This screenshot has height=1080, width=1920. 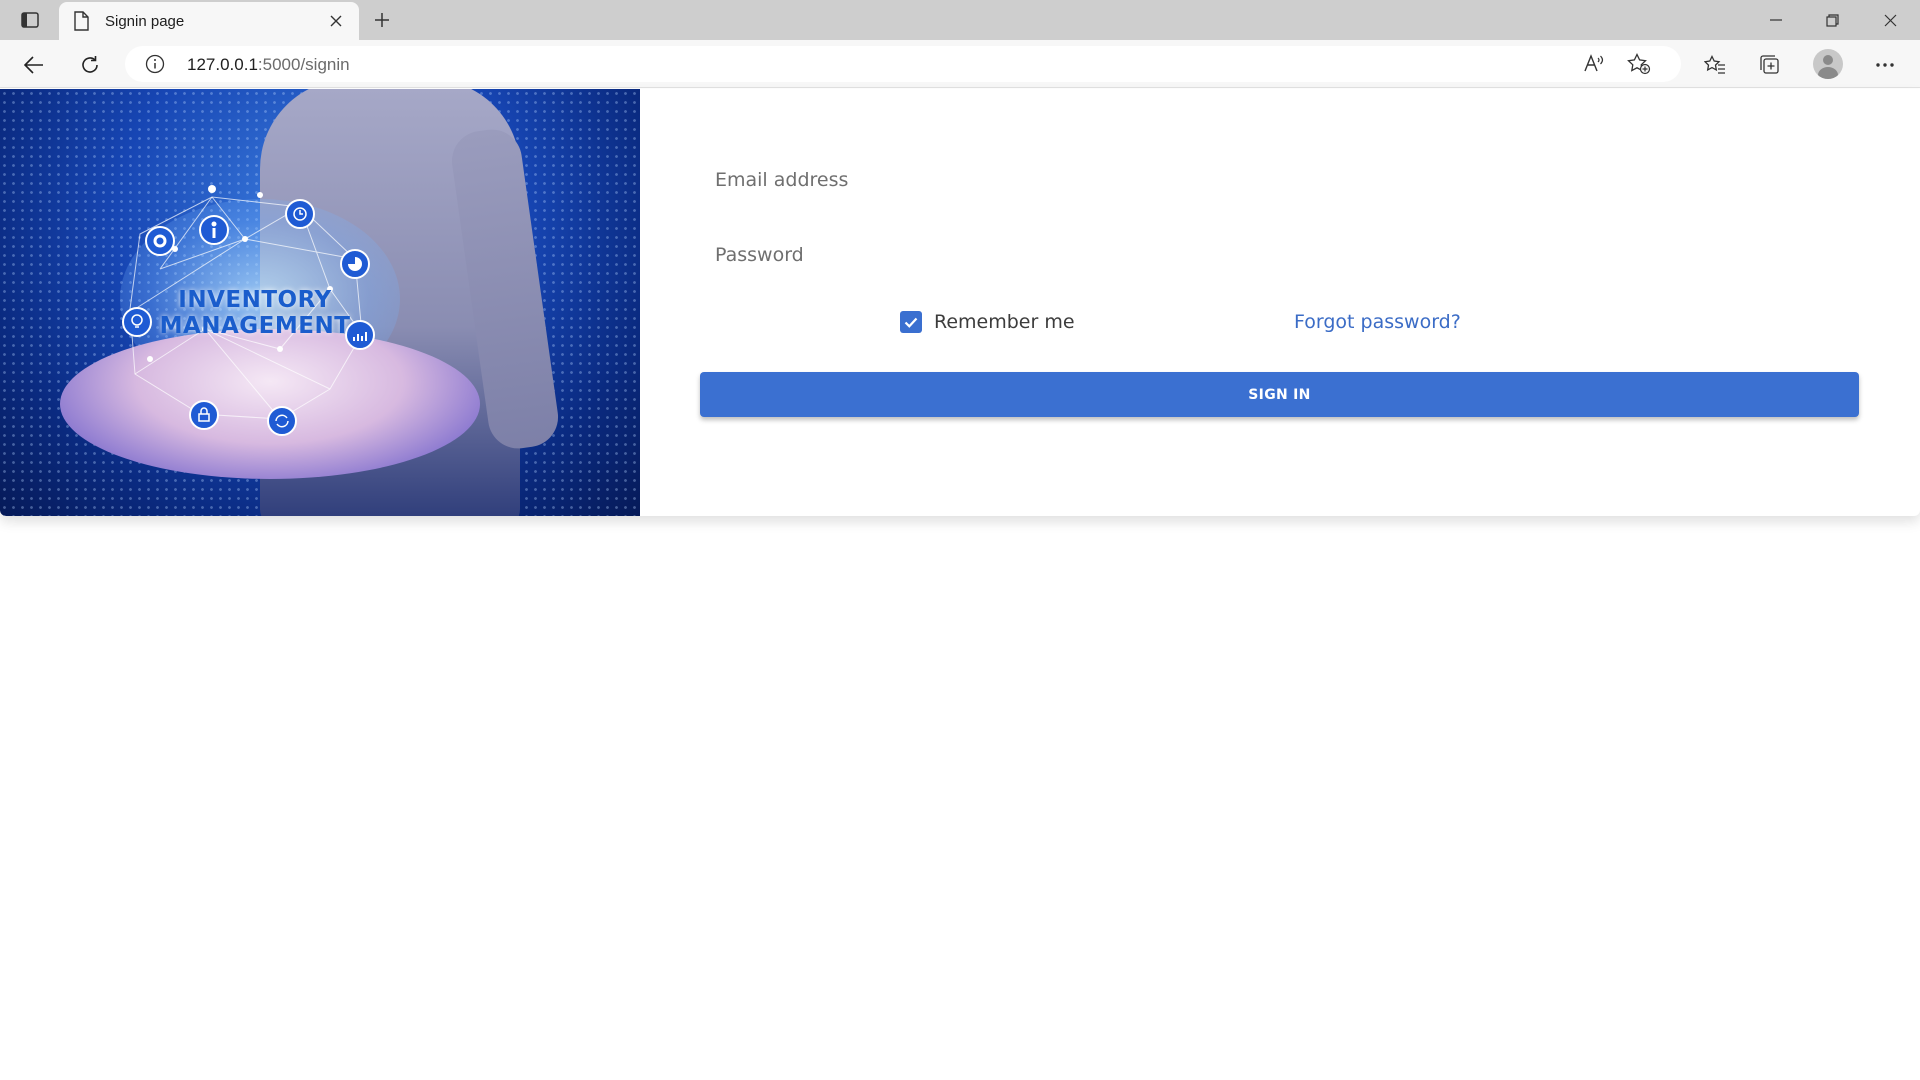 What do you see at coordinates (1776, 20) in the screenshot?
I see `minimize-icon` at bounding box center [1776, 20].